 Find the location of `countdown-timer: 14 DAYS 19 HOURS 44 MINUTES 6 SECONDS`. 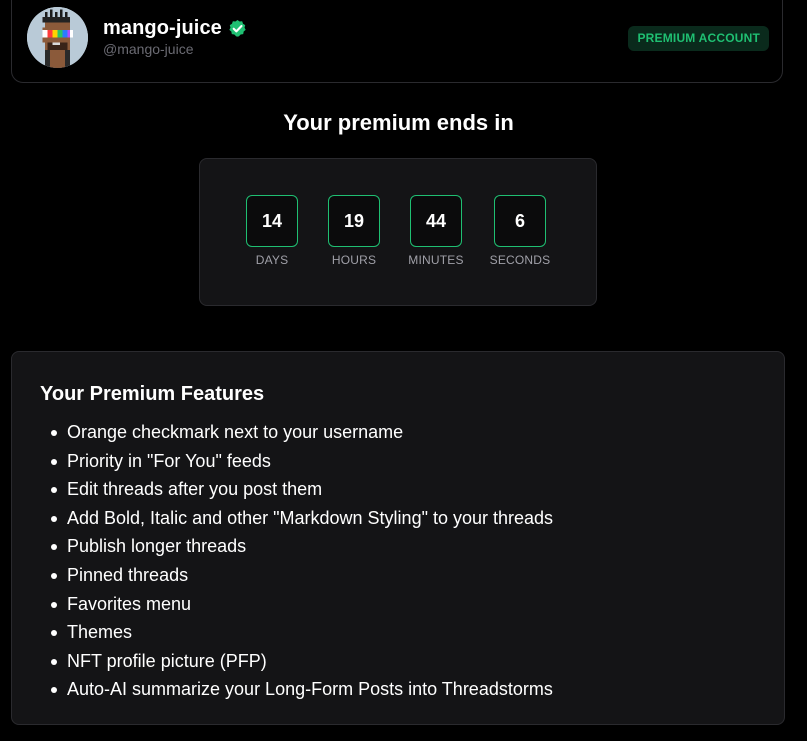

countdown-timer: 14 DAYS 19 HOURS 44 MINUTES 6 SECONDS is located at coordinates (398, 232).